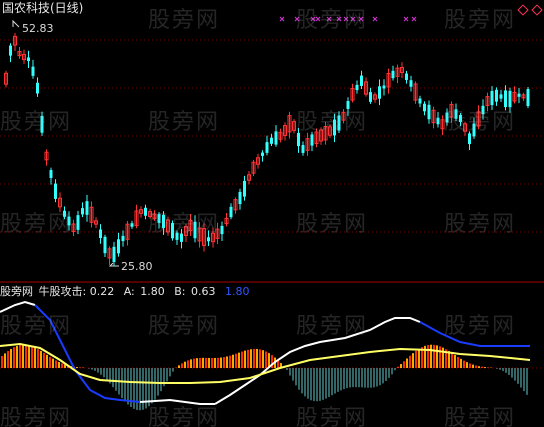 The image size is (544, 427). Describe the element at coordinates (203, 291) in the screenshot. I see `indicator-b-value: 0.63` at that location.